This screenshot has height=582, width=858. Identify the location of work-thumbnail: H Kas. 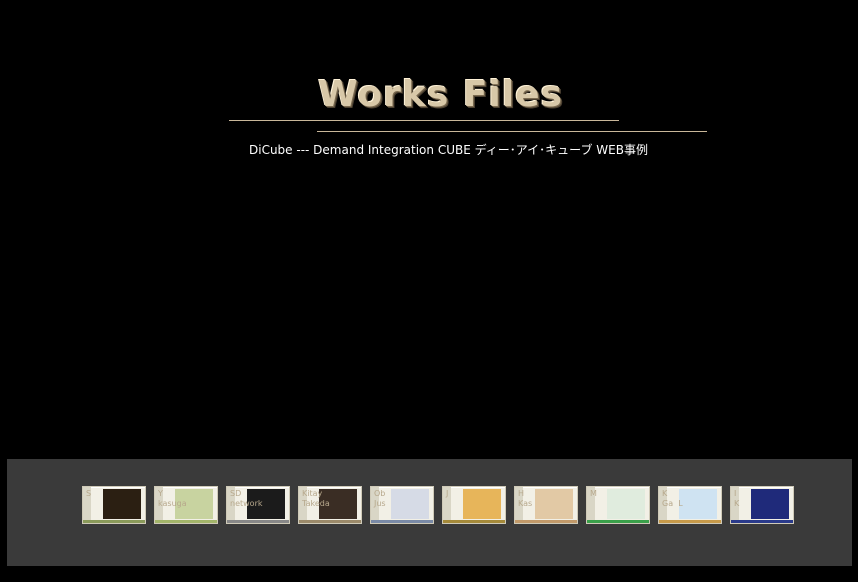
(546, 505).